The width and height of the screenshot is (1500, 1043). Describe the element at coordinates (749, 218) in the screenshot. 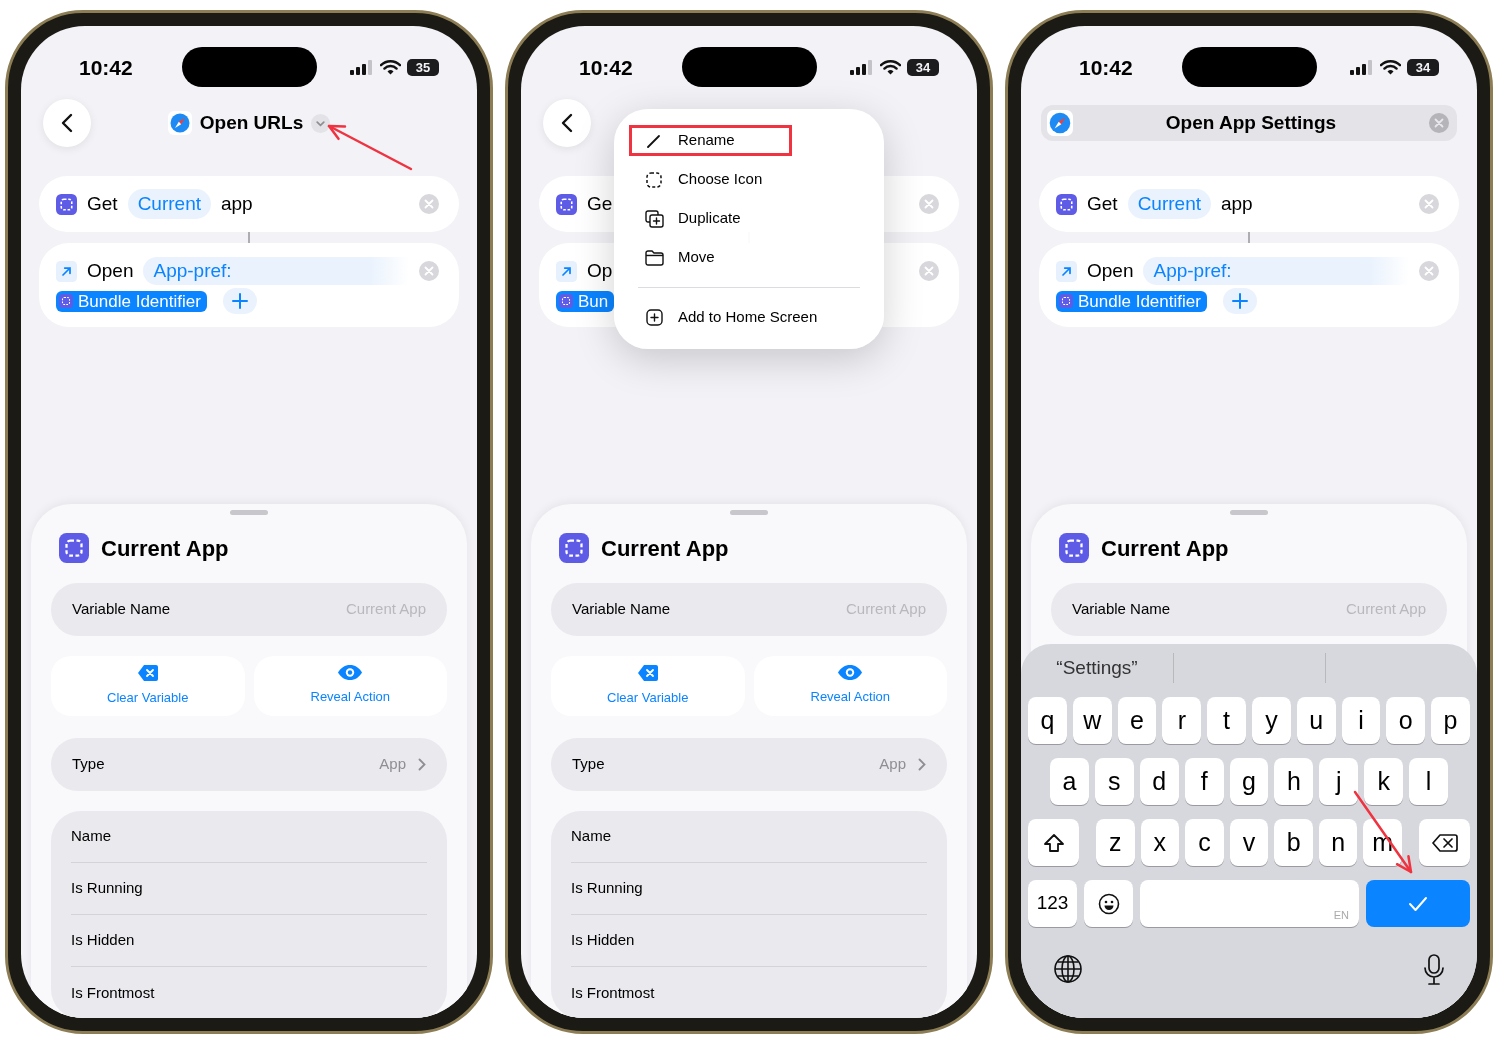

I see `menu-item: Duplicate` at that location.